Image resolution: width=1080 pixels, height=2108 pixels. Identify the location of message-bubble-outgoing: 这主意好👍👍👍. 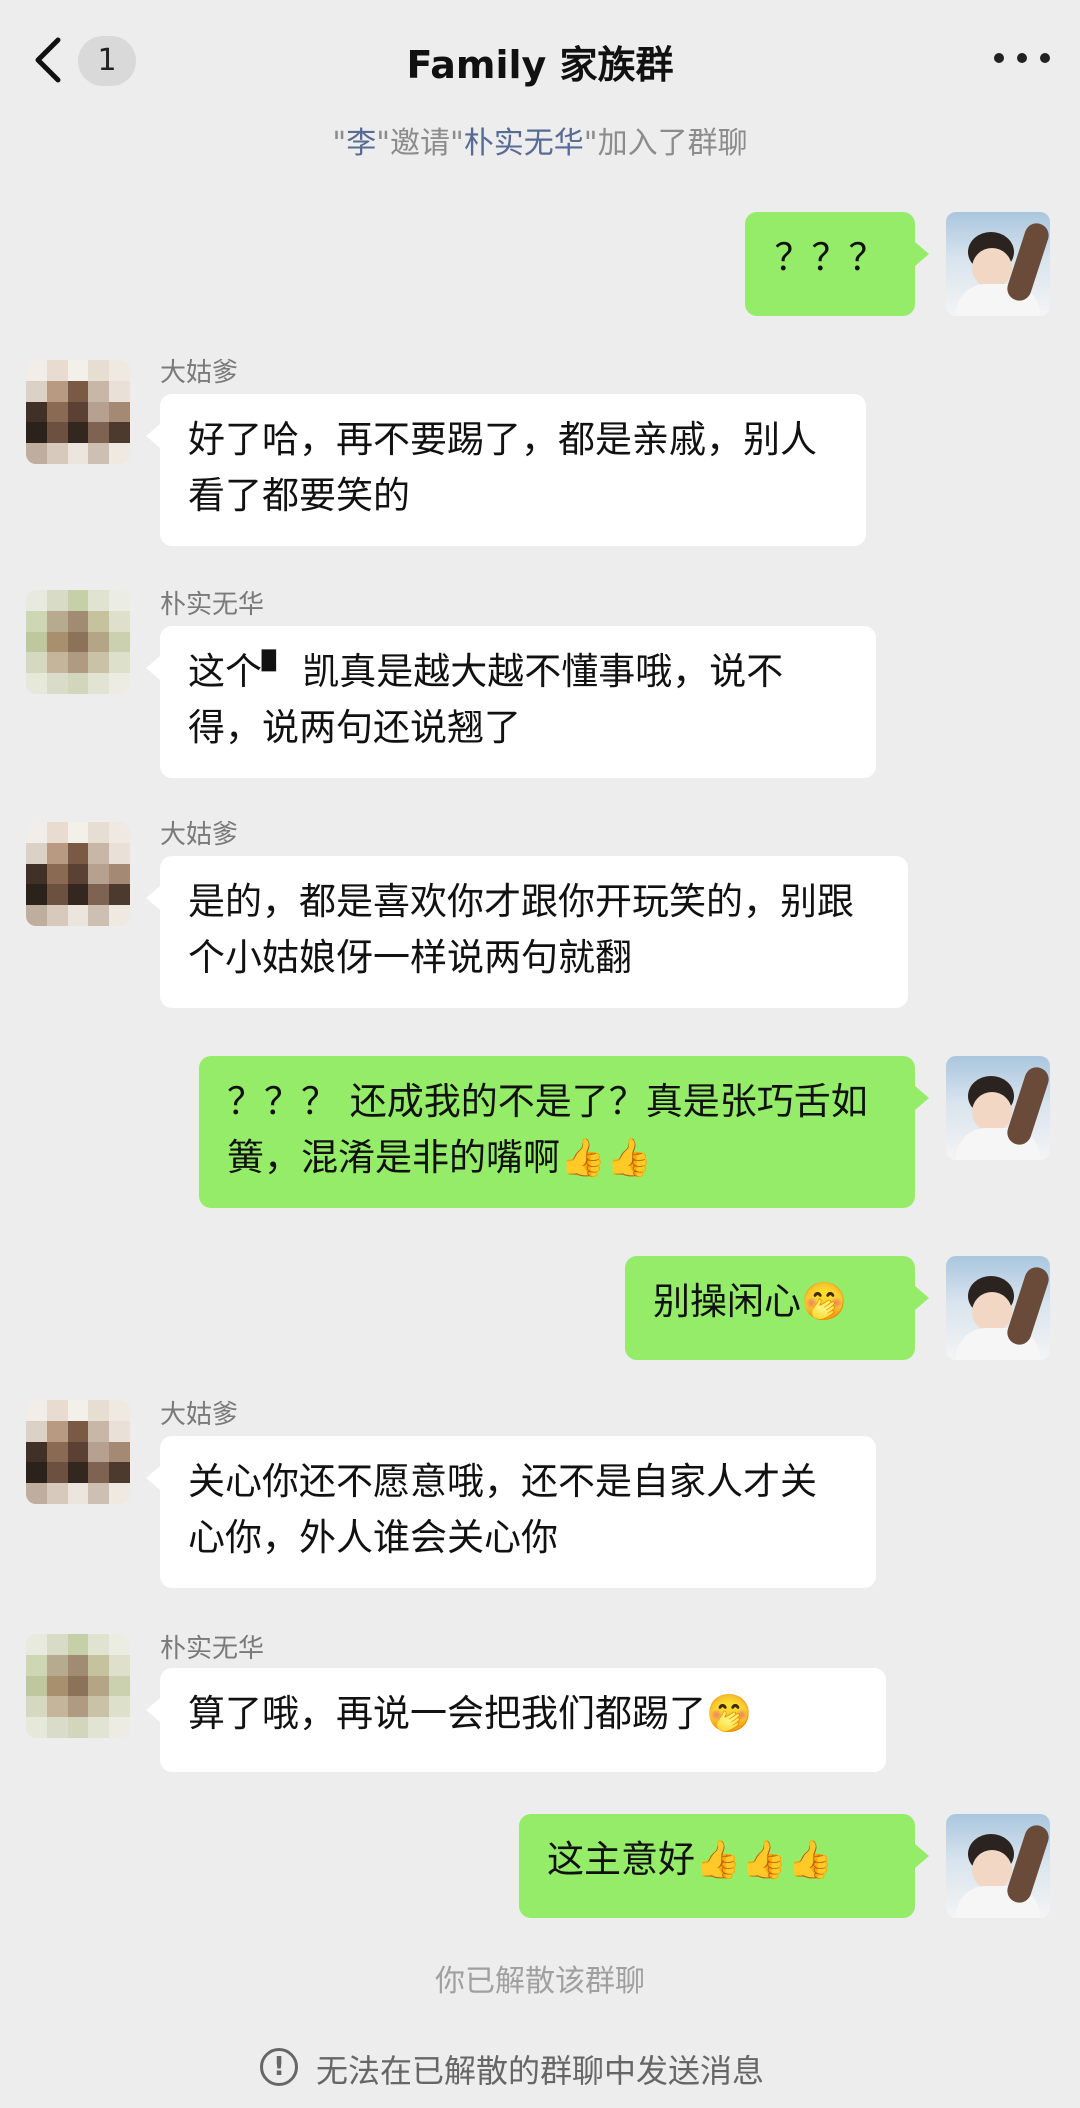
(724, 1866).